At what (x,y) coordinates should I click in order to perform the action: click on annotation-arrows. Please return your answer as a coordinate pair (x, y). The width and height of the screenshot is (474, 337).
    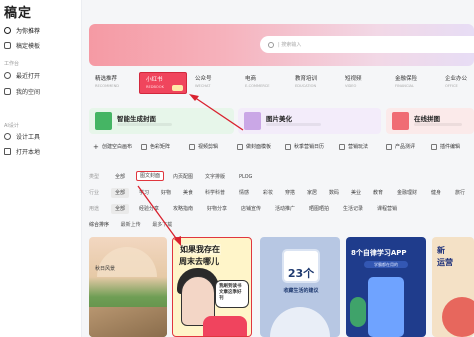
    Looking at the image, I should click on (190, 170).